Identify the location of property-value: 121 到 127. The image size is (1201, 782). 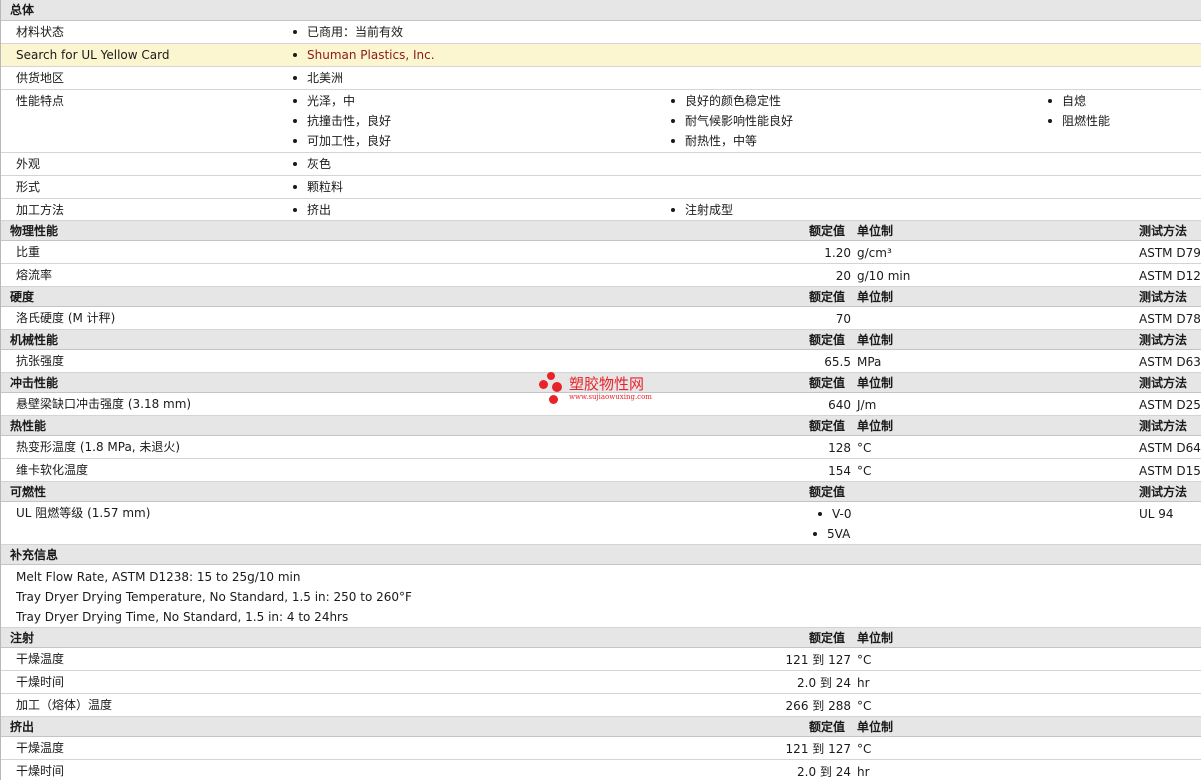
(818, 660).